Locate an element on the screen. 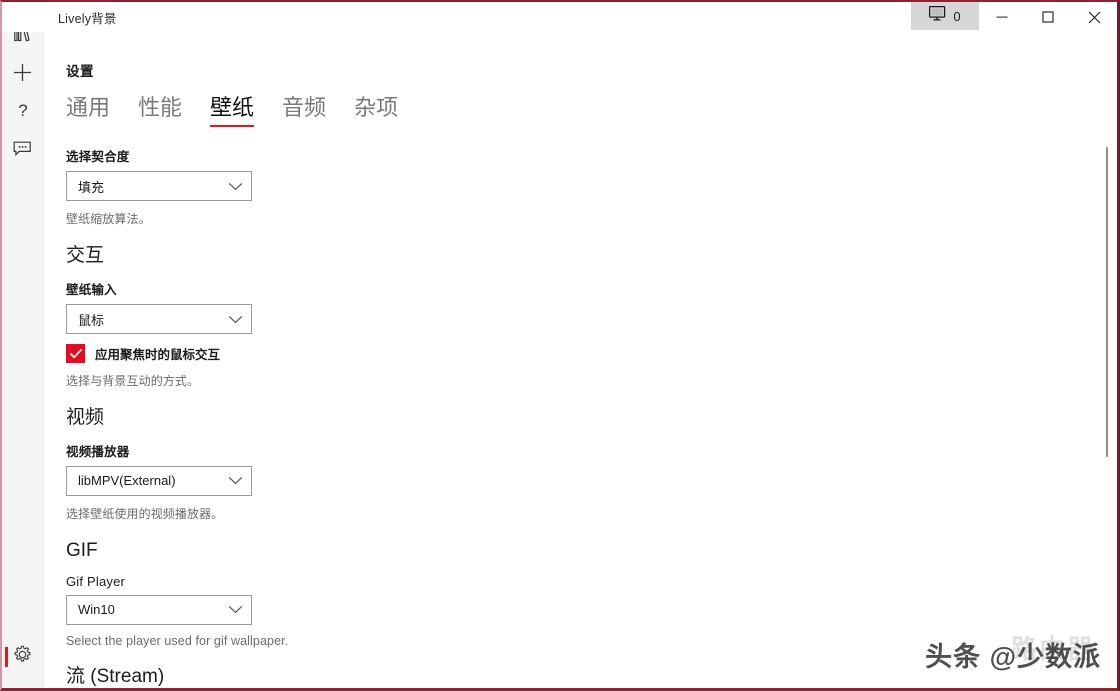  gear-icon is located at coordinates (22, 657).